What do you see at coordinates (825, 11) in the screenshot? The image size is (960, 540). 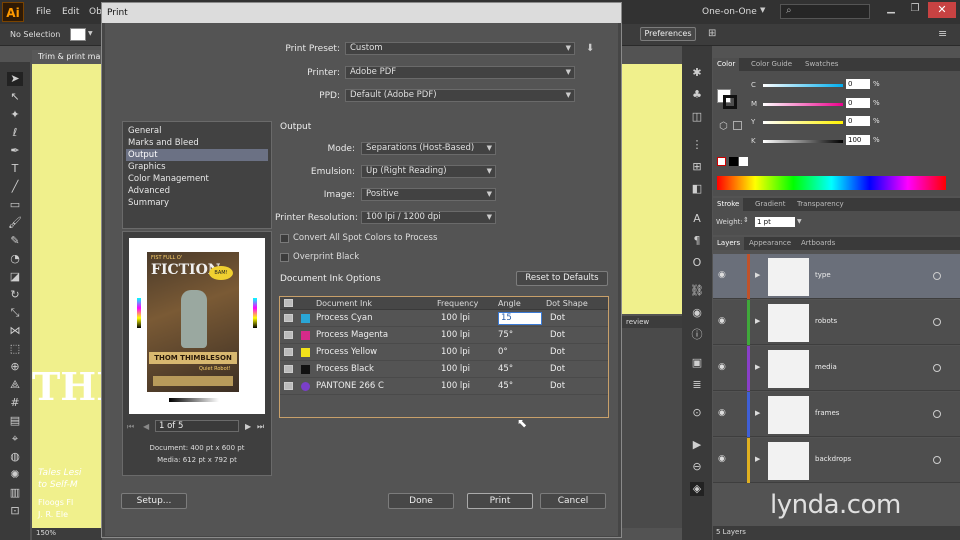 I see `search-input: ⌕` at bounding box center [825, 11].